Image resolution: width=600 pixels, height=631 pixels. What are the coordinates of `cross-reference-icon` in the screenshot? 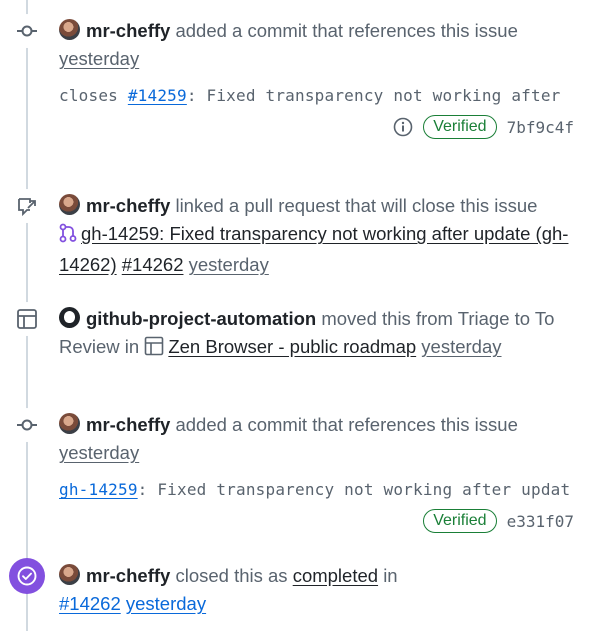 It's located at (27, 206).